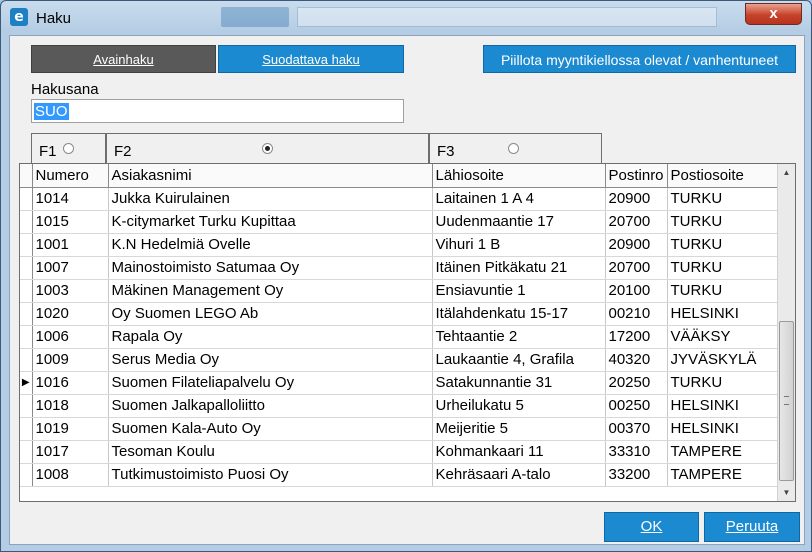 The height and width of the screenshot is (552, 812). What do you see at coordinates (519, 222) in the screenshot?
I see `street-address-cell: Uudenmaantie 17` at bounding box center [519, 222].